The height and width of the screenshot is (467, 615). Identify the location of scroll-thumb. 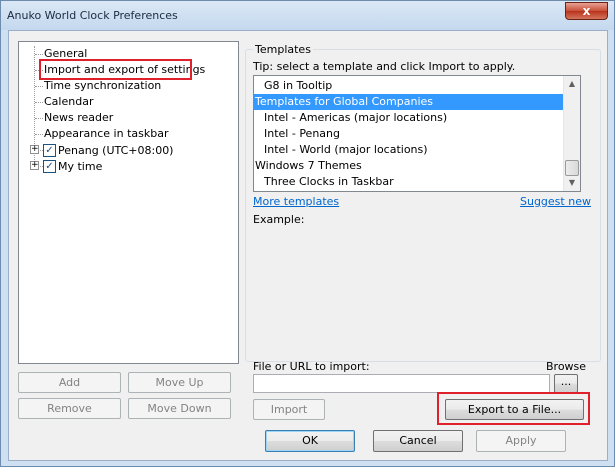
(572, 168).